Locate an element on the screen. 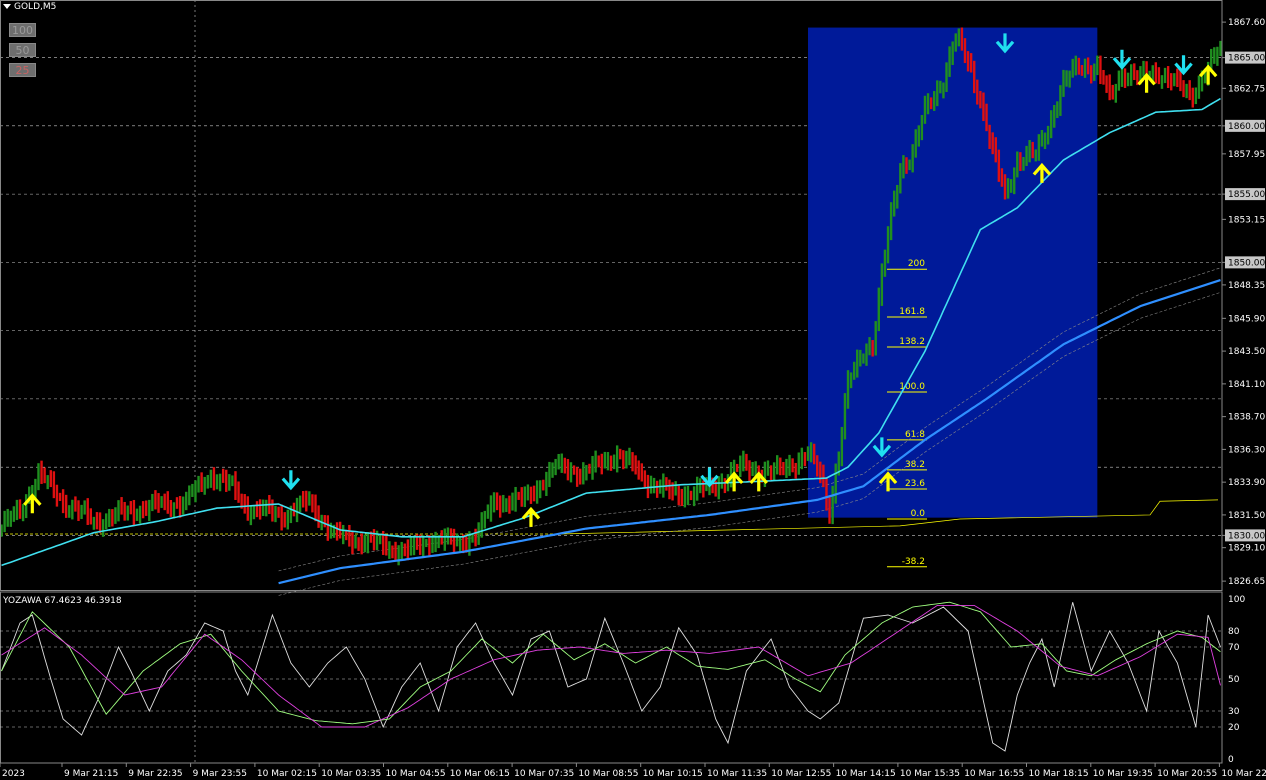 This screenshot has height=780, width=1266. time-tick-label: 10 Mar 14:15 is located at coordinates (866, 774).